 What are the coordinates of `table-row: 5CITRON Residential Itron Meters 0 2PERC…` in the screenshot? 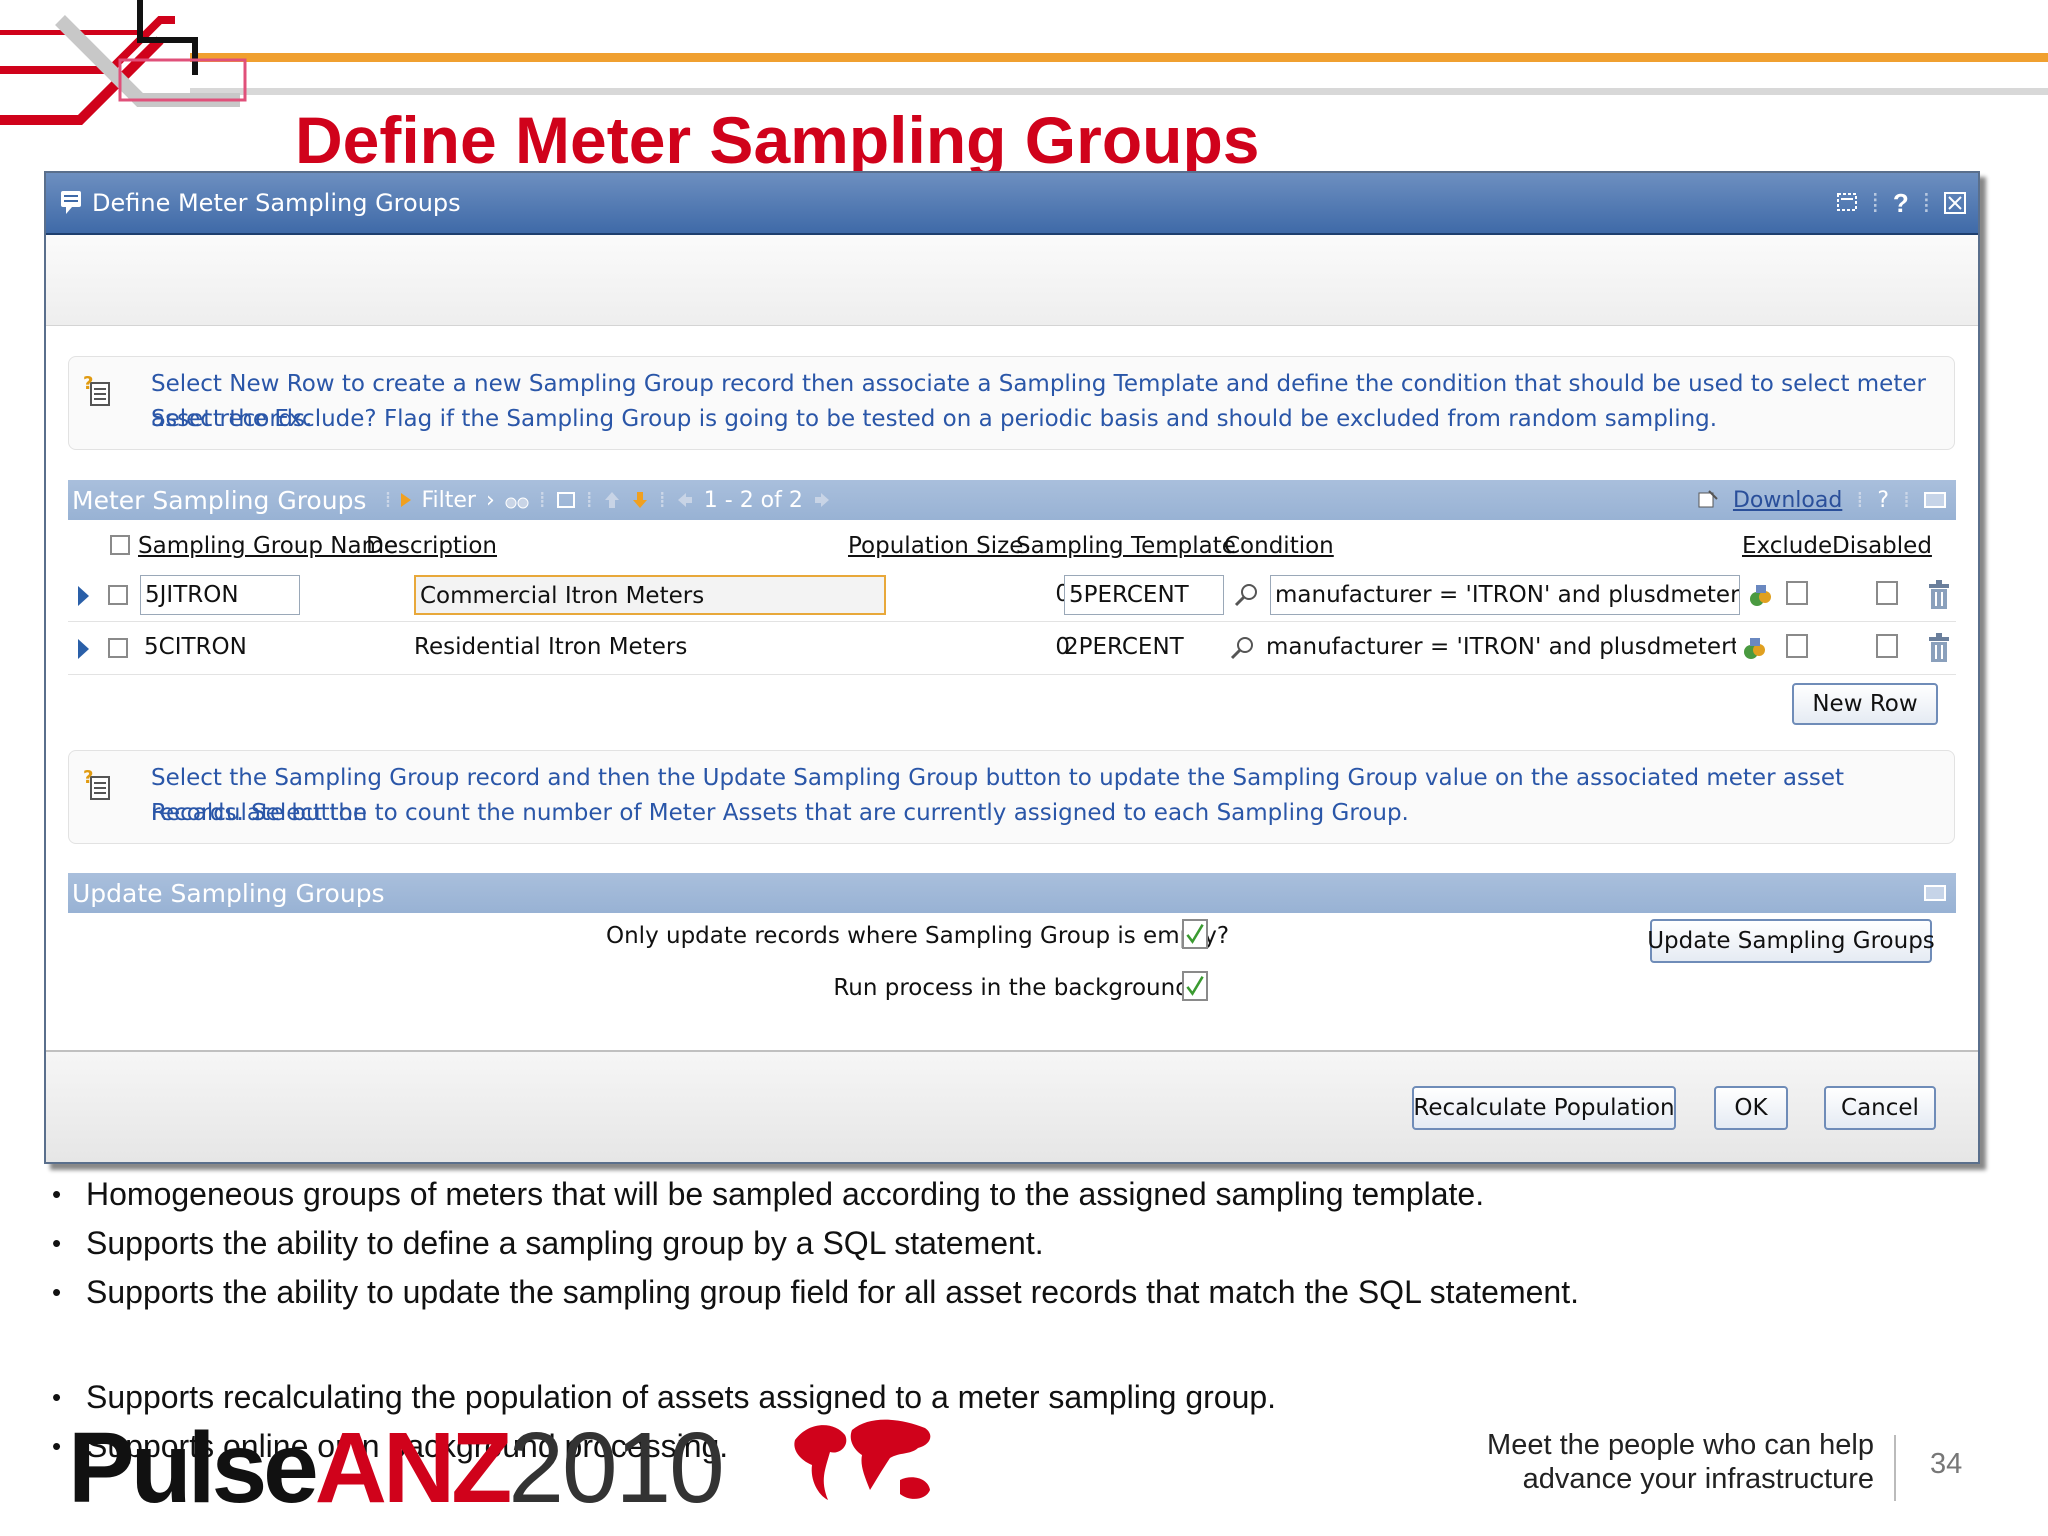 It's located at (1012, 648).